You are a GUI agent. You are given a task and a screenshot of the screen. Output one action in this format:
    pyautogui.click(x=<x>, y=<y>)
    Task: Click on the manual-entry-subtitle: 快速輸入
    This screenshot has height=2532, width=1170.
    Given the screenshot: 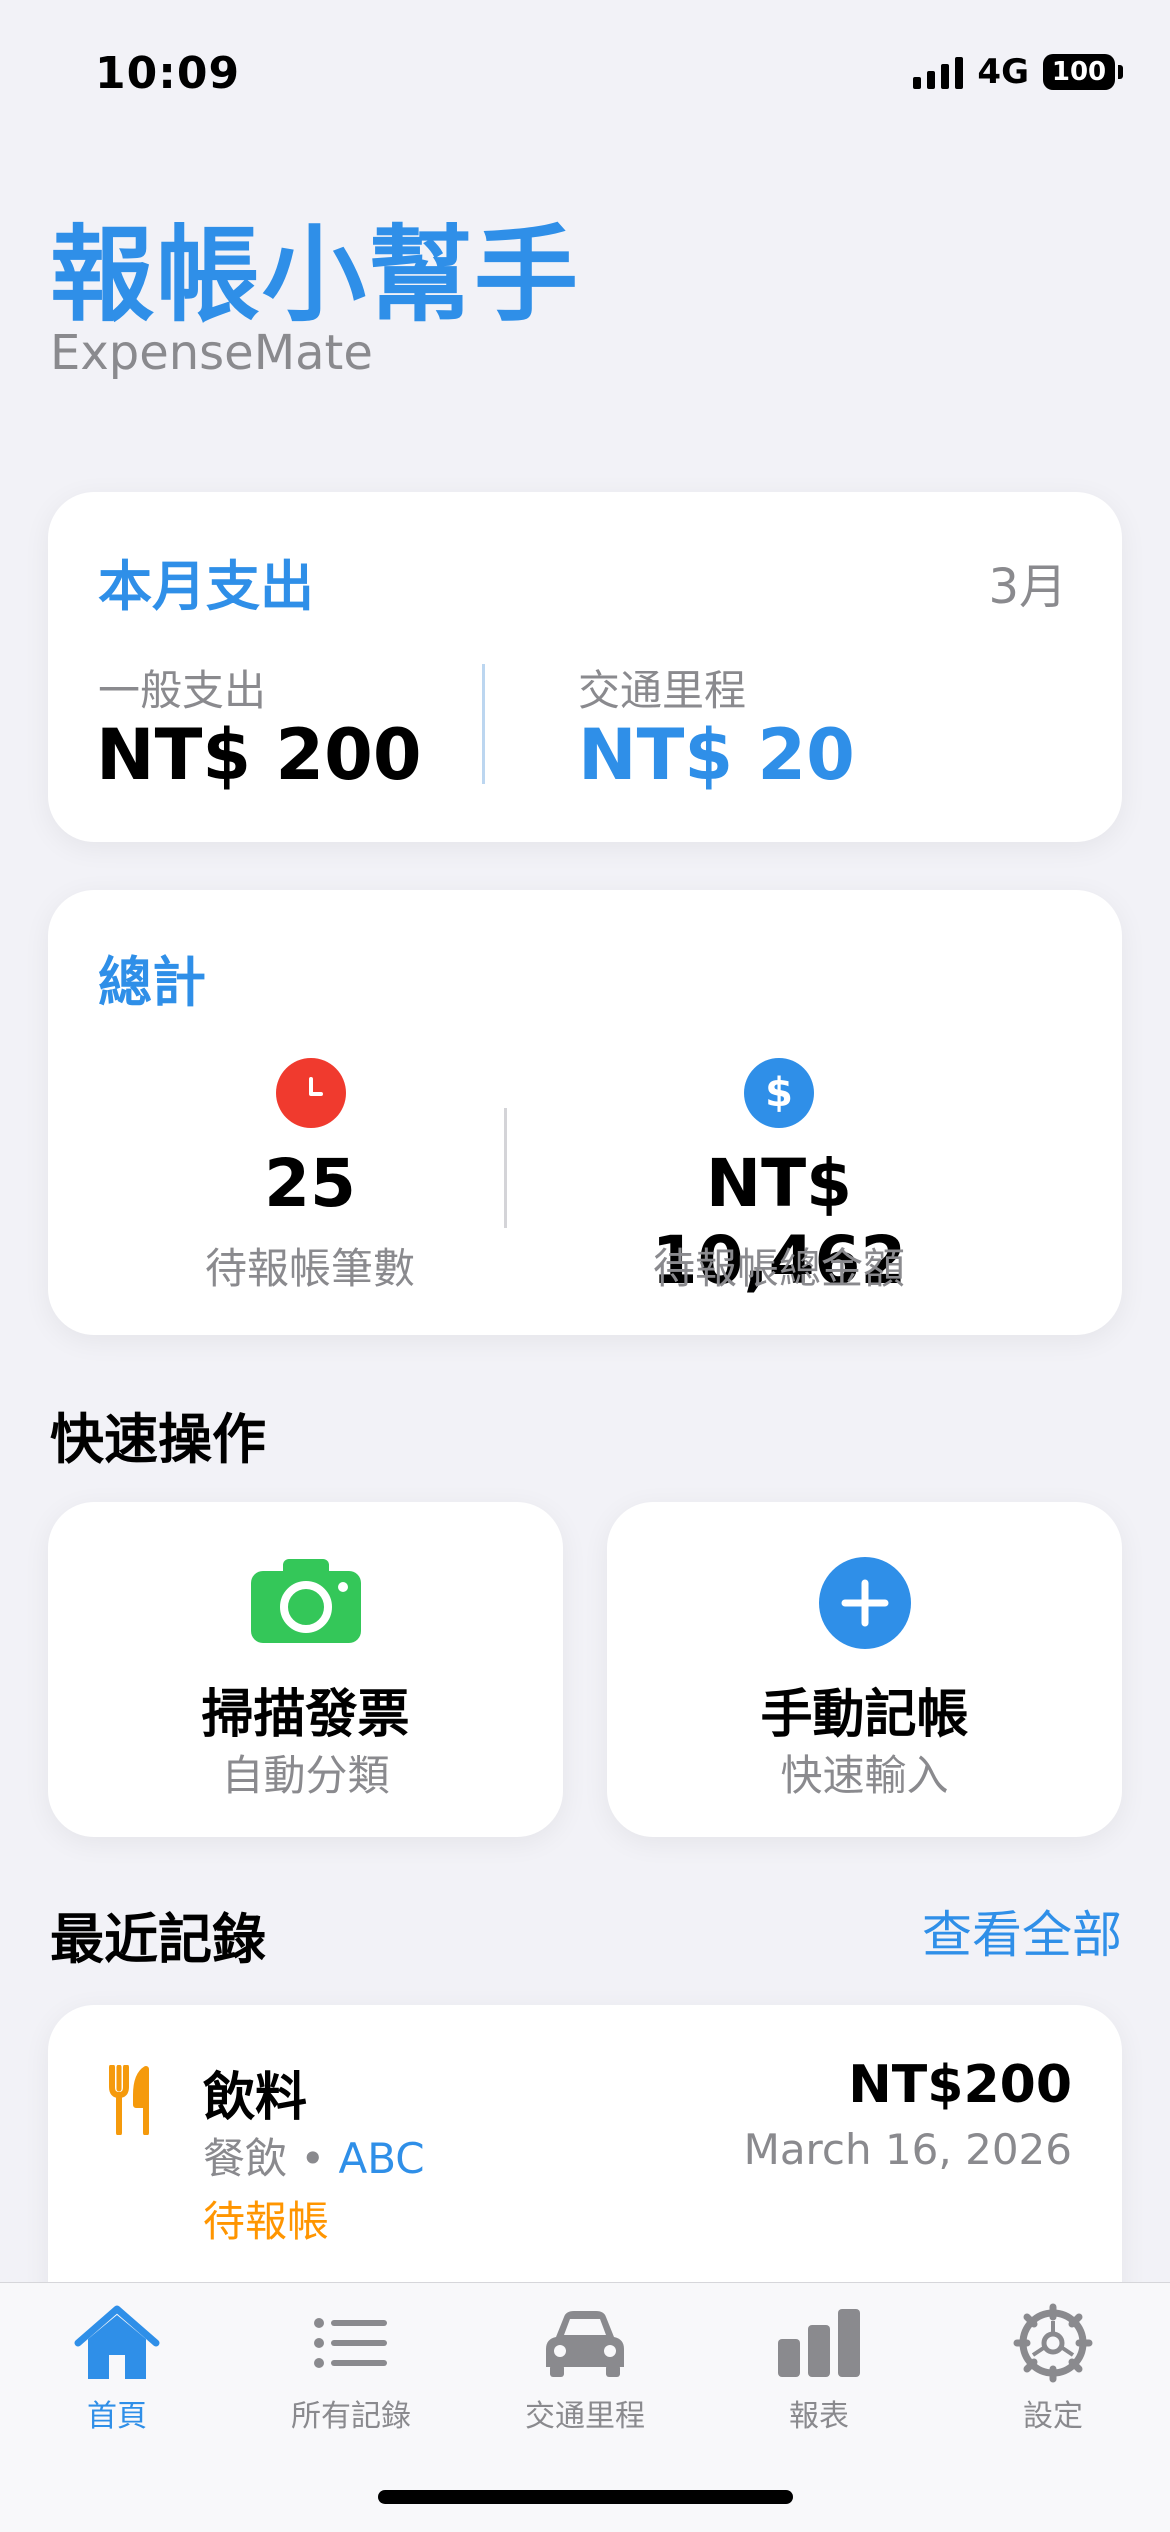 What is the action you would take?
    pyautogui.click(x=864, y=1775)
    